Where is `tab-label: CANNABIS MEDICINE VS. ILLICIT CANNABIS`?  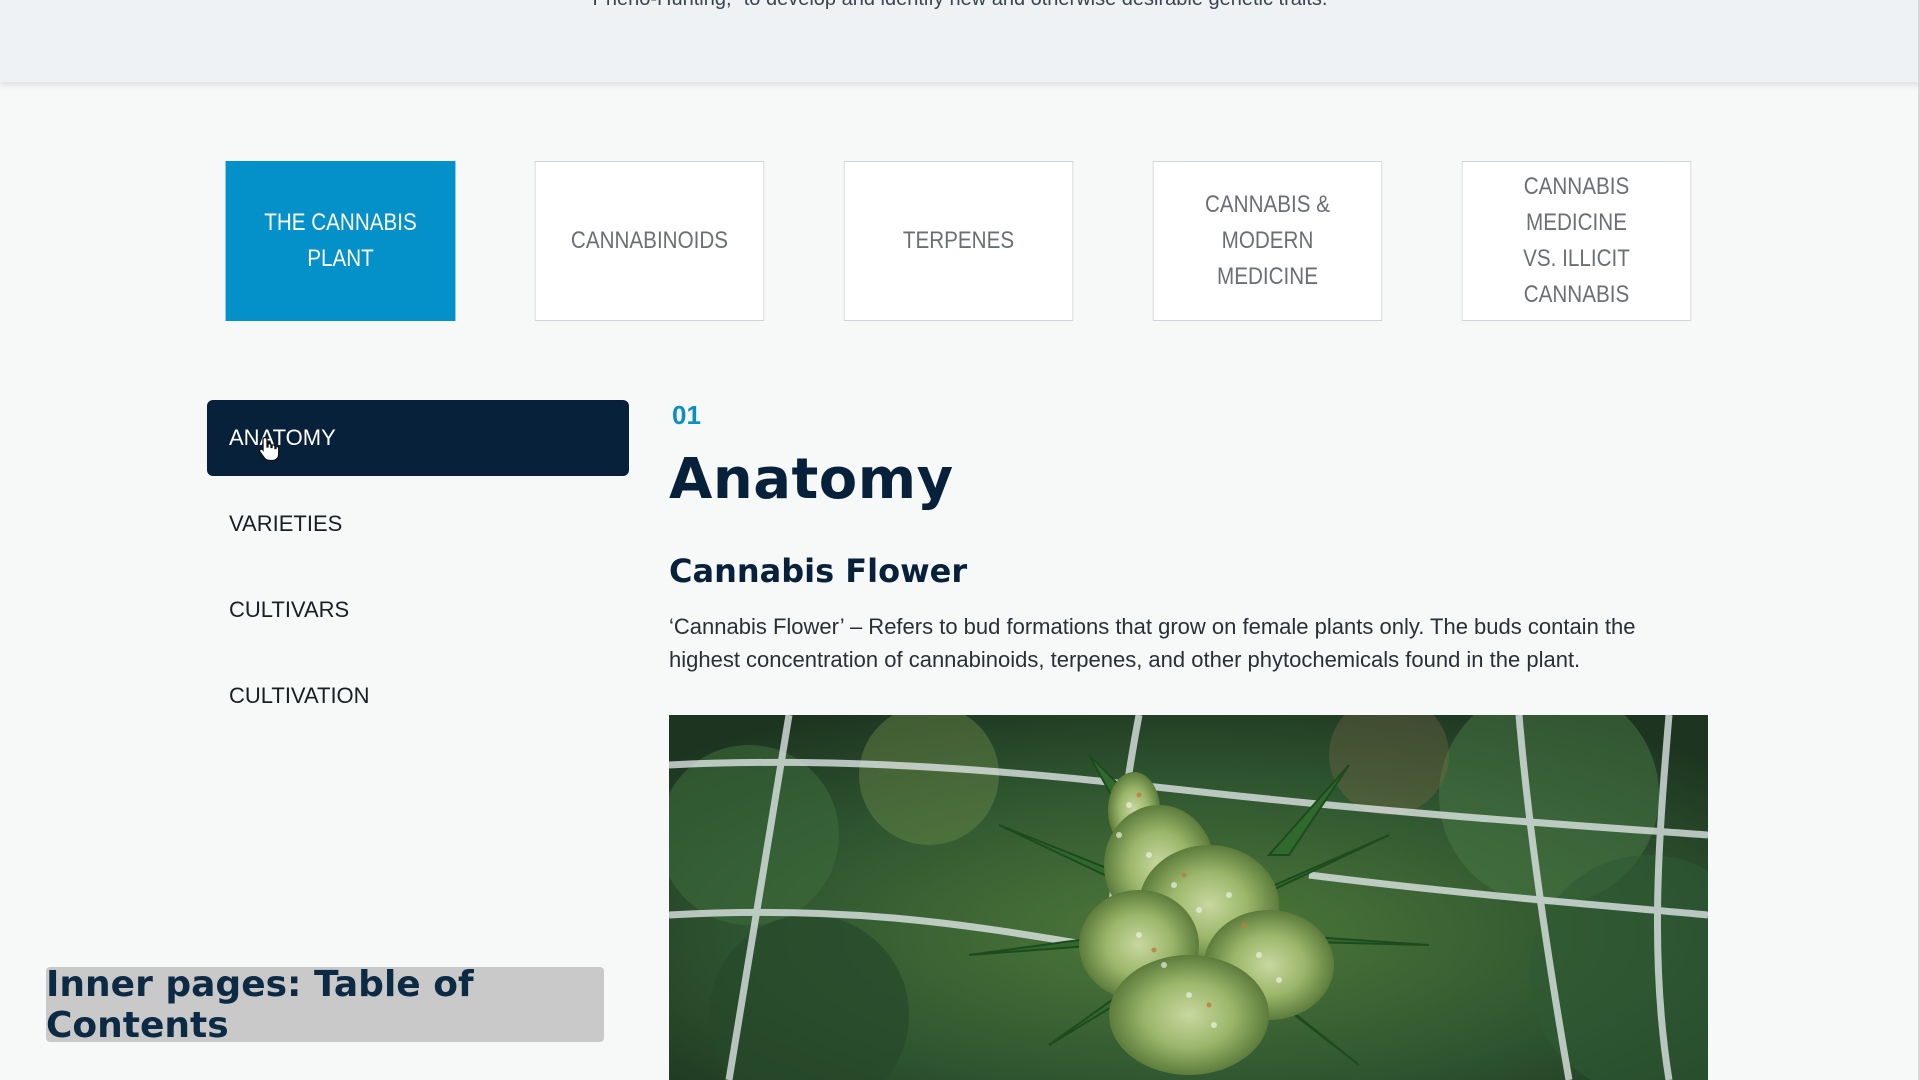 tab-label: CANNABIS MEDICINE VS. ILLICIT CANNABIS is located at coordinates (1576, 240).